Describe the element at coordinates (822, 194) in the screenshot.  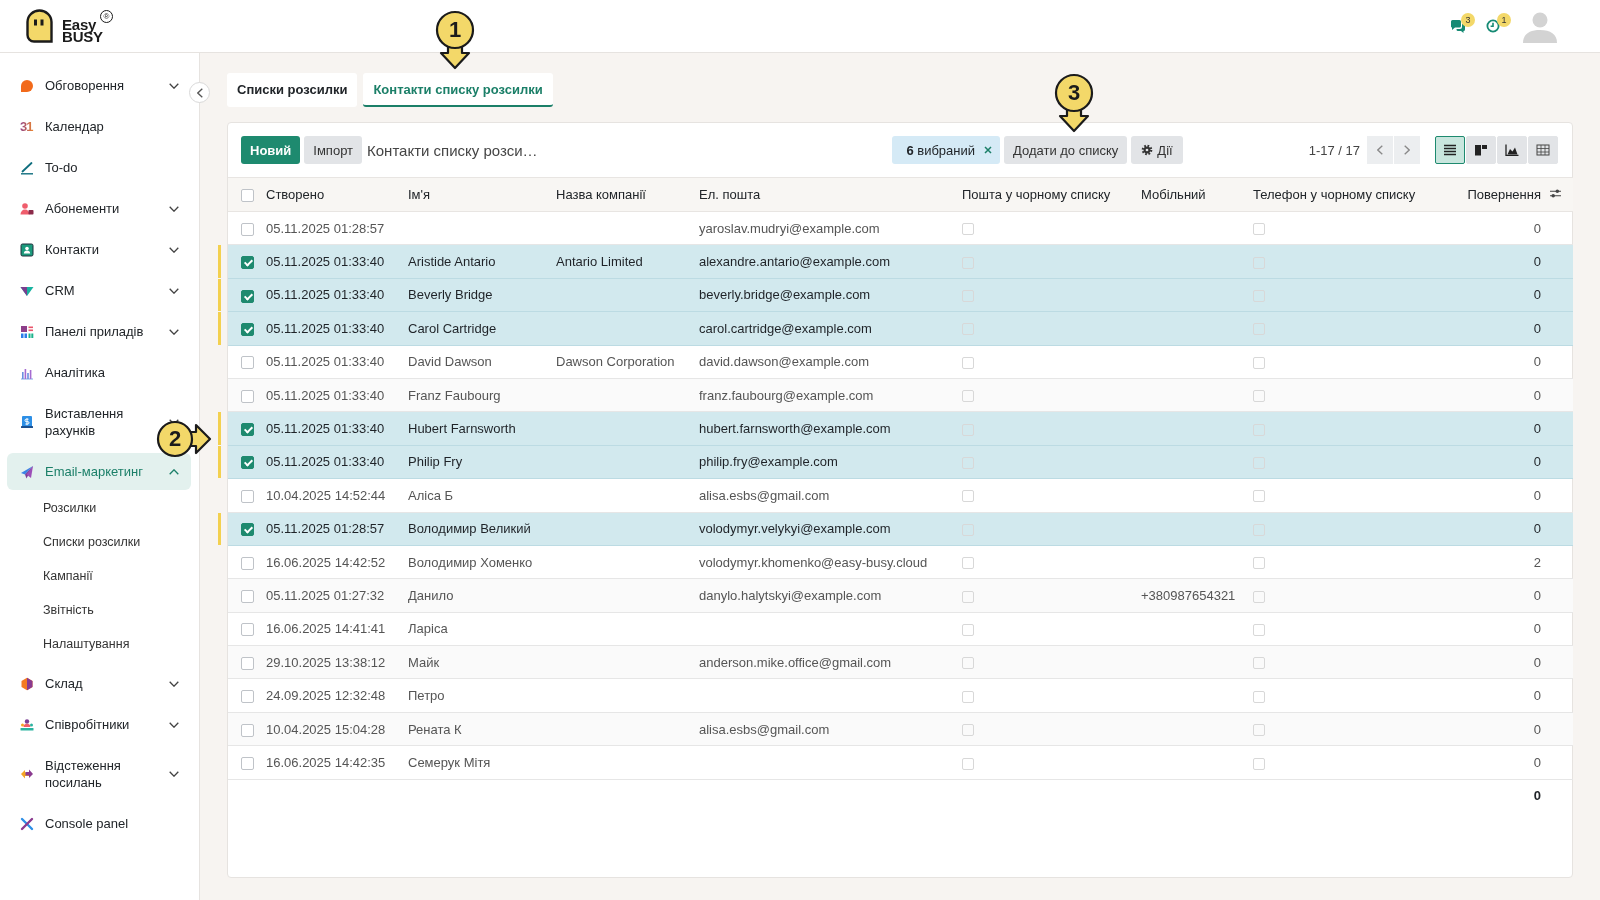
I see `column-header: Ел. пошта` at that location.